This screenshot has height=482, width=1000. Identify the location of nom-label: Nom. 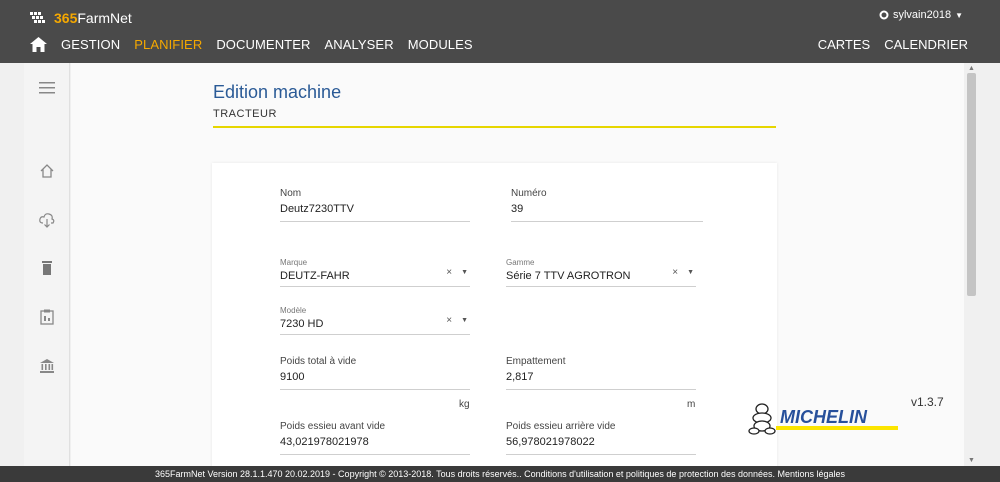
(291, 193).